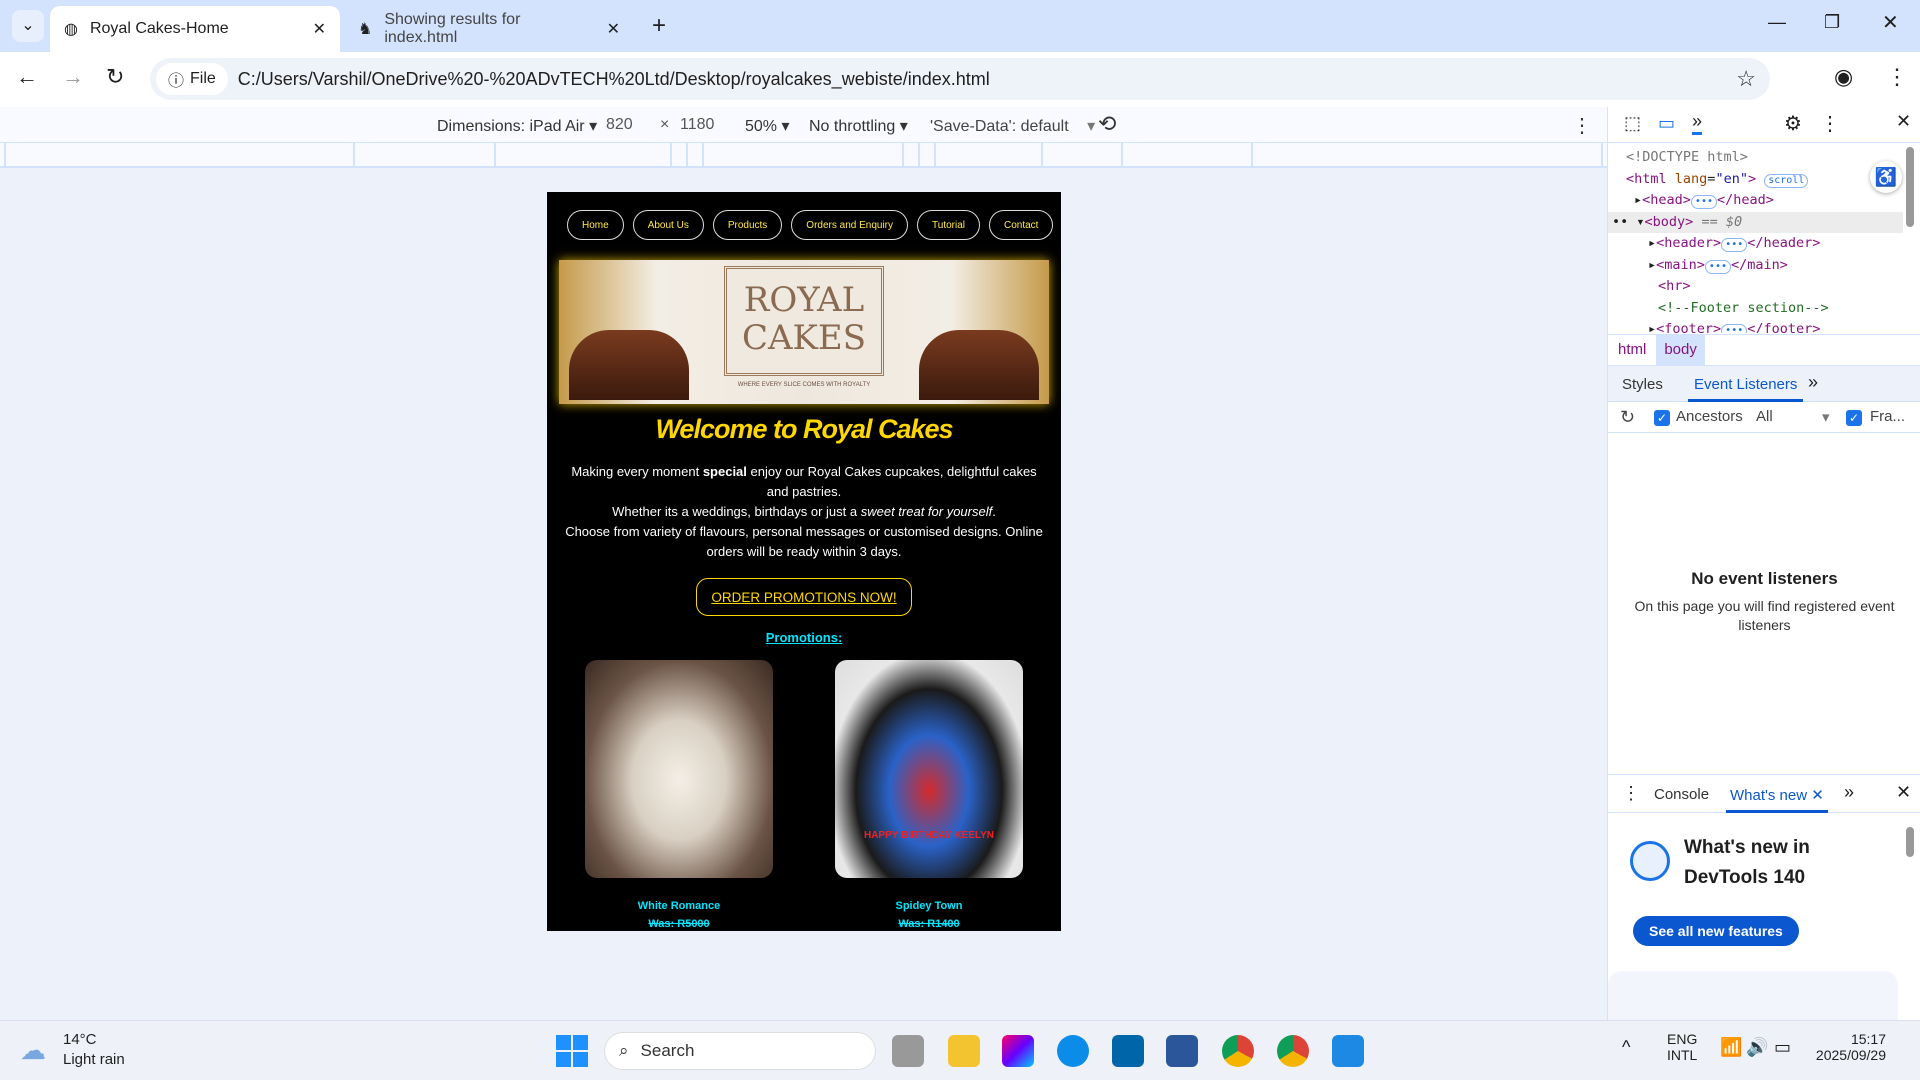 The height and width of the screenshot is (1080, 1920). Describe the element at coordinates (1764, 416) in the screenshot. I see `filter-select: All` at that location.